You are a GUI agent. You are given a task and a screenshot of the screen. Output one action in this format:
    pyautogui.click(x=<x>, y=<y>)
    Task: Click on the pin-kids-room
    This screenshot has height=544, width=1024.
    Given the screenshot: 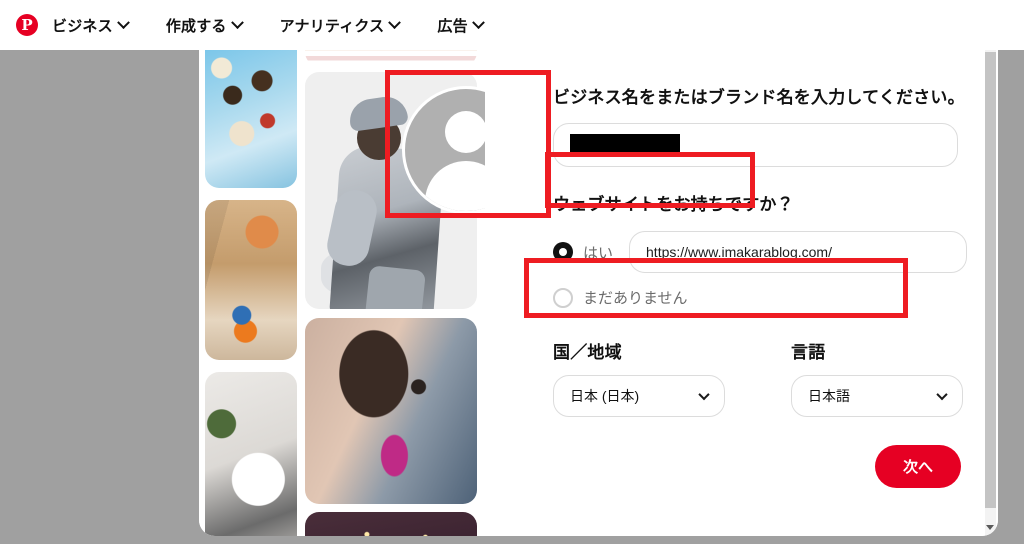 What is the action you would take?
    pyautogui.click(x=251, y=280)
    